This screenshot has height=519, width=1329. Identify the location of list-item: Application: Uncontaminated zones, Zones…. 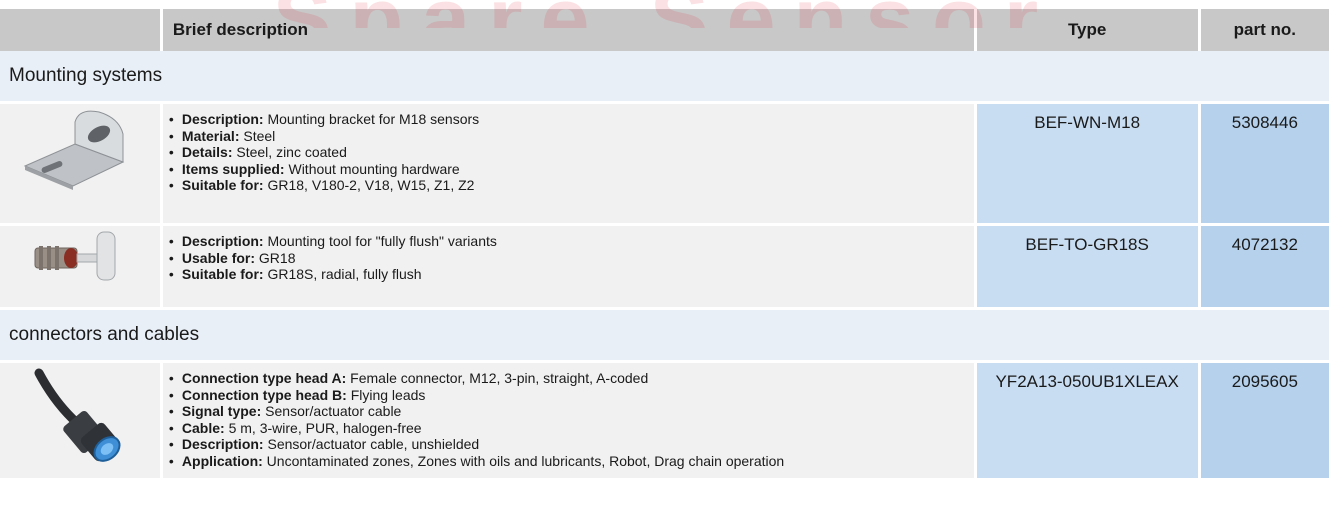
(566, 461).